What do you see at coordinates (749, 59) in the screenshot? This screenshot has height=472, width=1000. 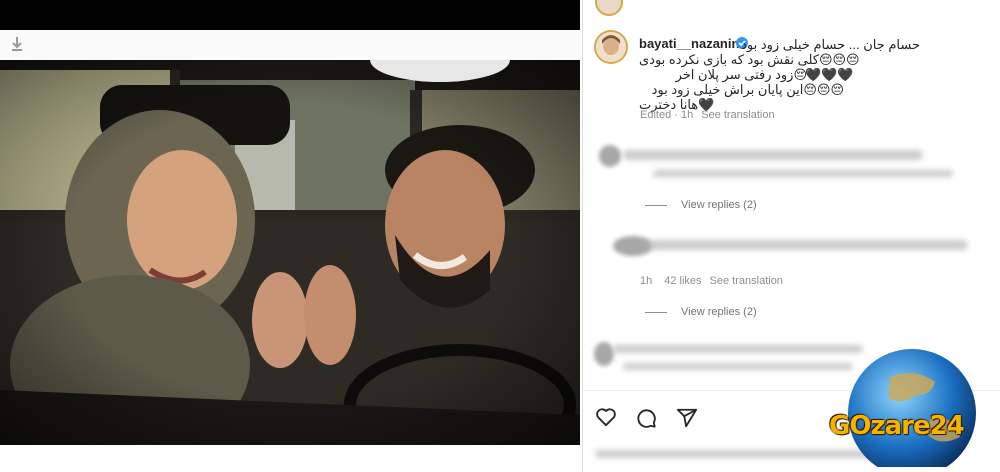 I see `caption-line-2: 😔😔😔کلی نقش بود که بازی نکرده بودی` at bounding box center [749, 59].